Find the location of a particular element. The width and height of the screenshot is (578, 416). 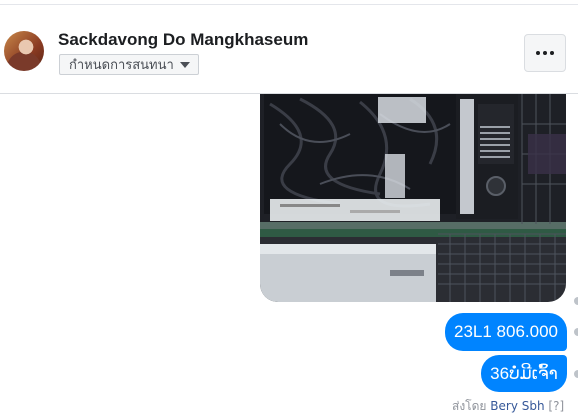

more-options-button is located at coordinates (545, 53).